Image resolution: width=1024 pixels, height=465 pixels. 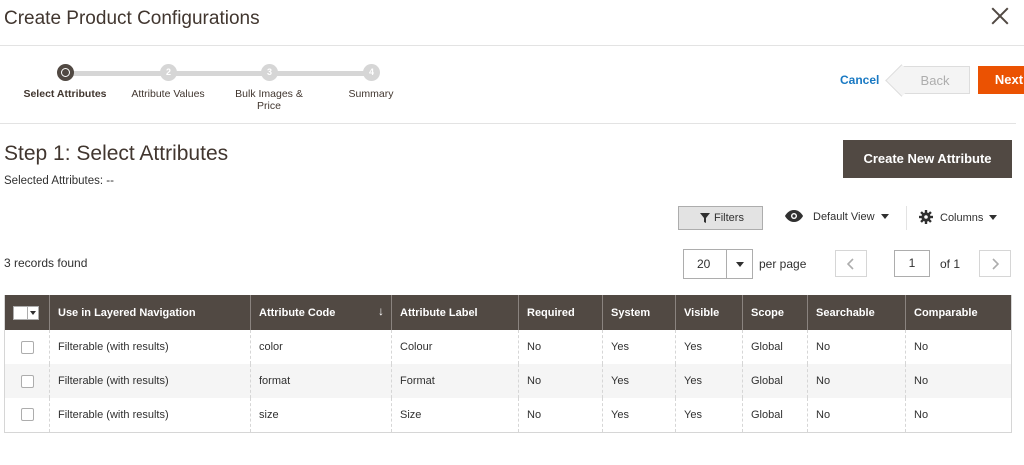 I want to click on create-new-attribute-button: Create New Attribute, so click(x=927, y=159).